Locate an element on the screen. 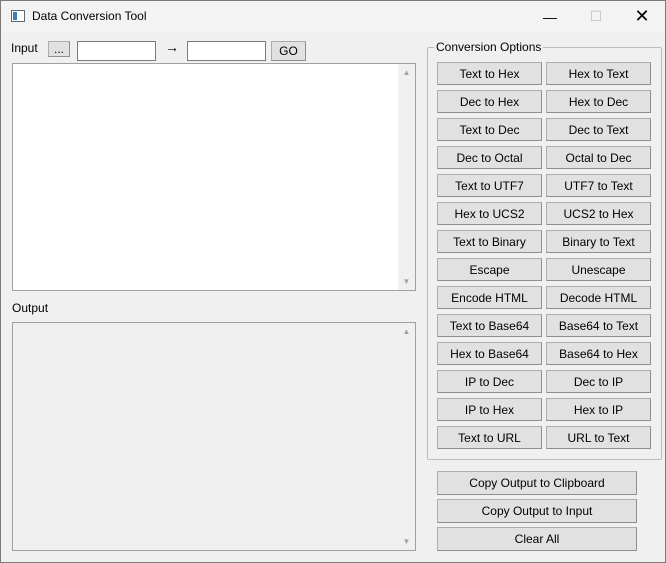 The image size is (666, 563). text-to-base64-button: Text to Base64 is located at coordinates (489, 325).